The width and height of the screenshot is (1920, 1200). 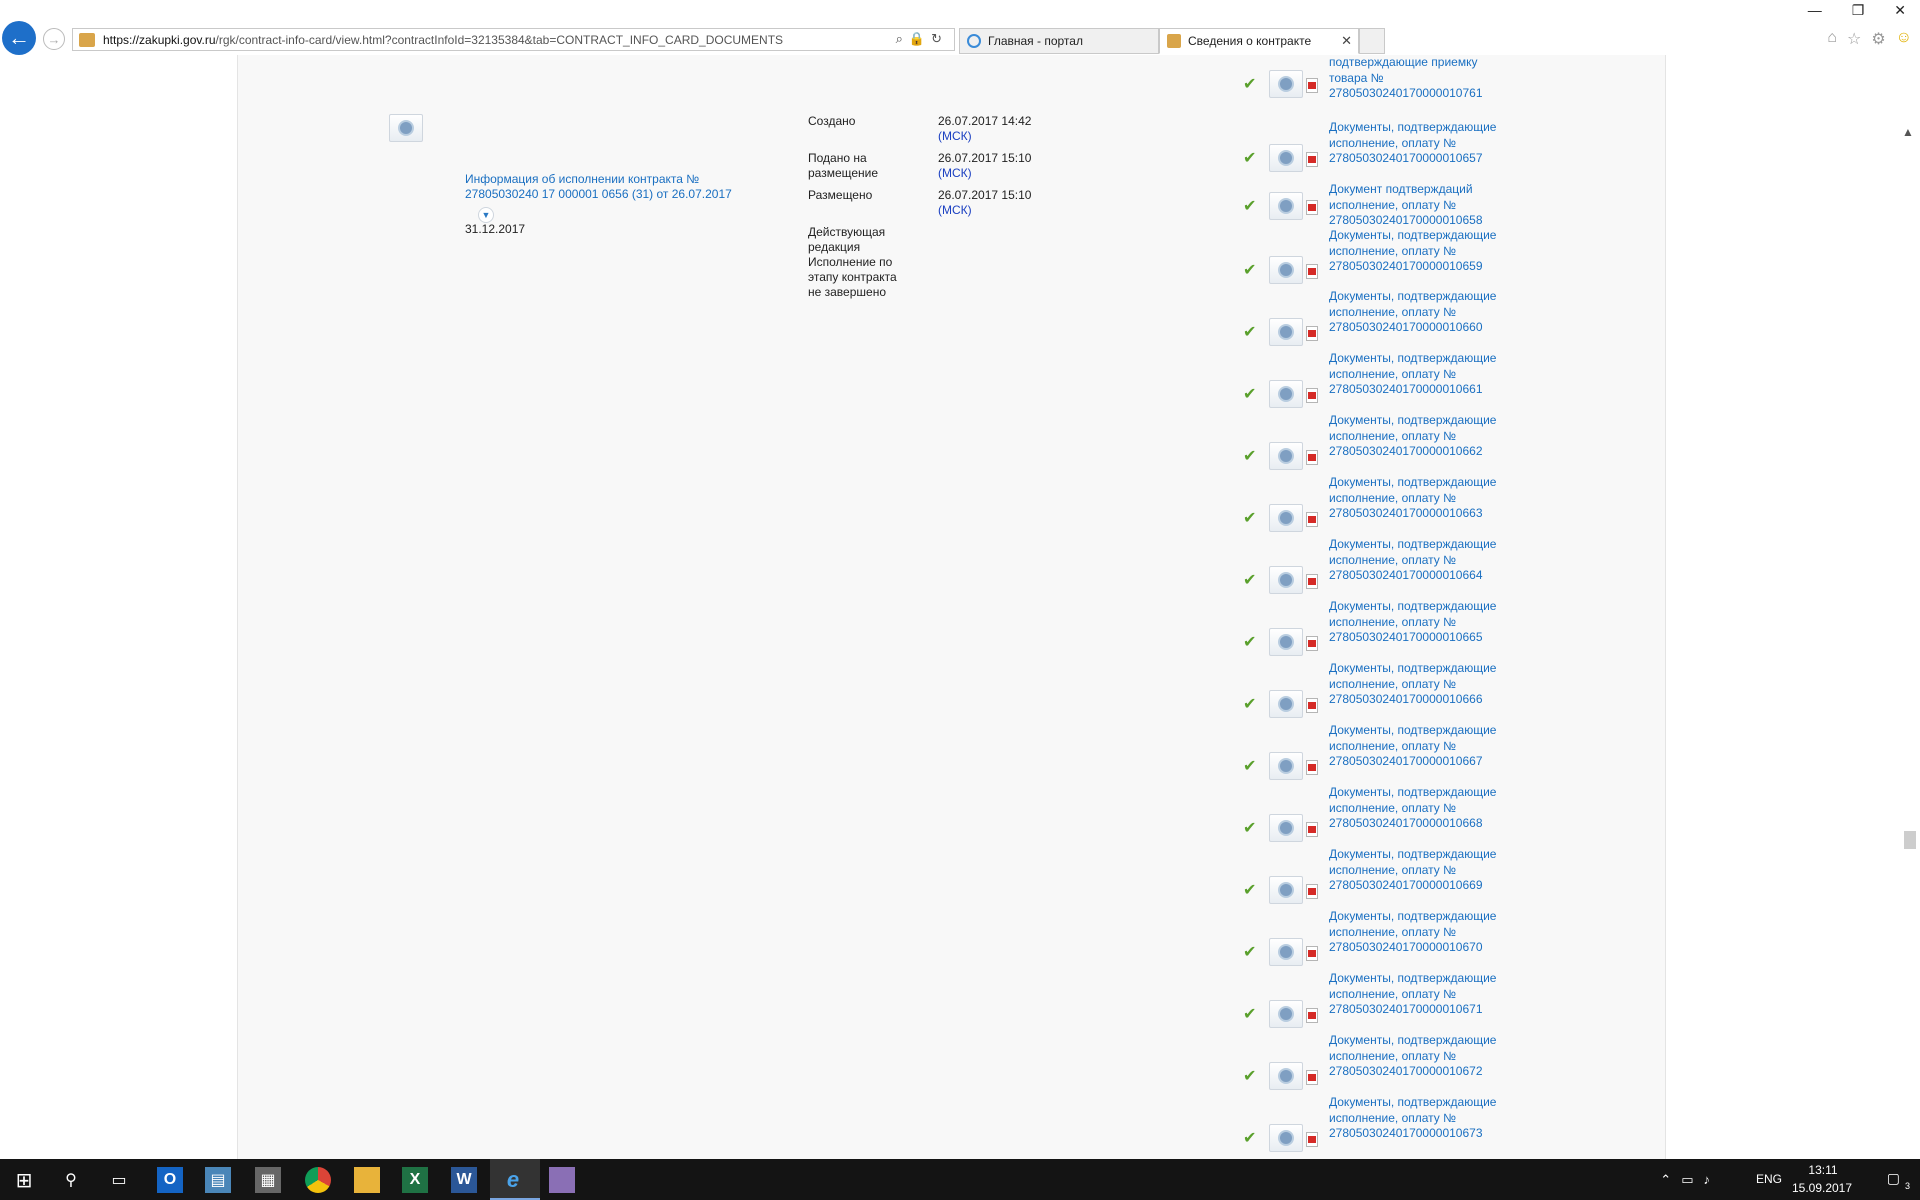 What do you see at coordinates (71, 1180) in the screenshot?
I see `search-icon: ⚲` at bounding box center [71, 1180].